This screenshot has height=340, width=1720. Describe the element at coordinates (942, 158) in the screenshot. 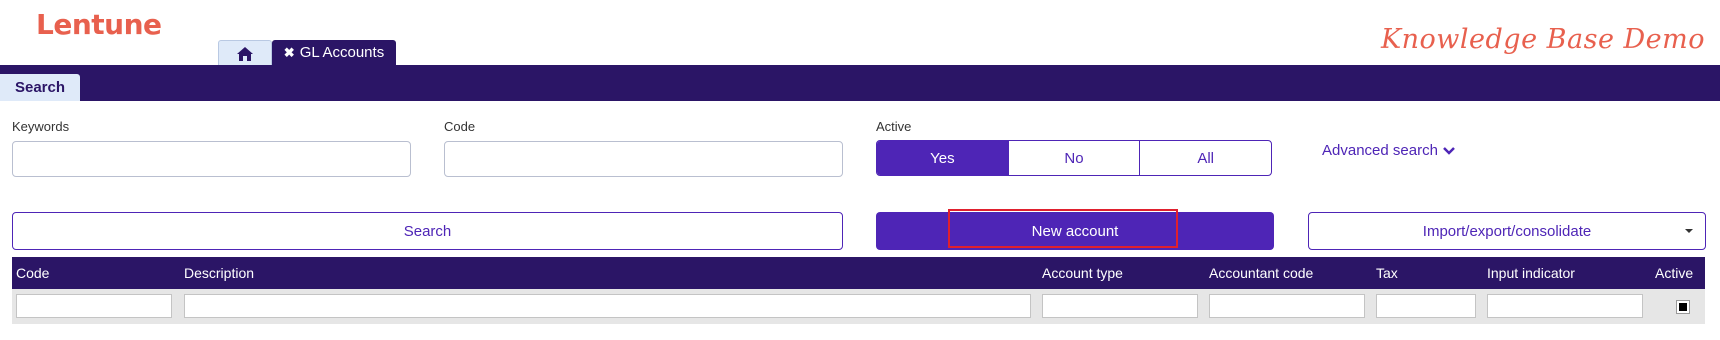

I see `active-yes-option: Yes` at that location.